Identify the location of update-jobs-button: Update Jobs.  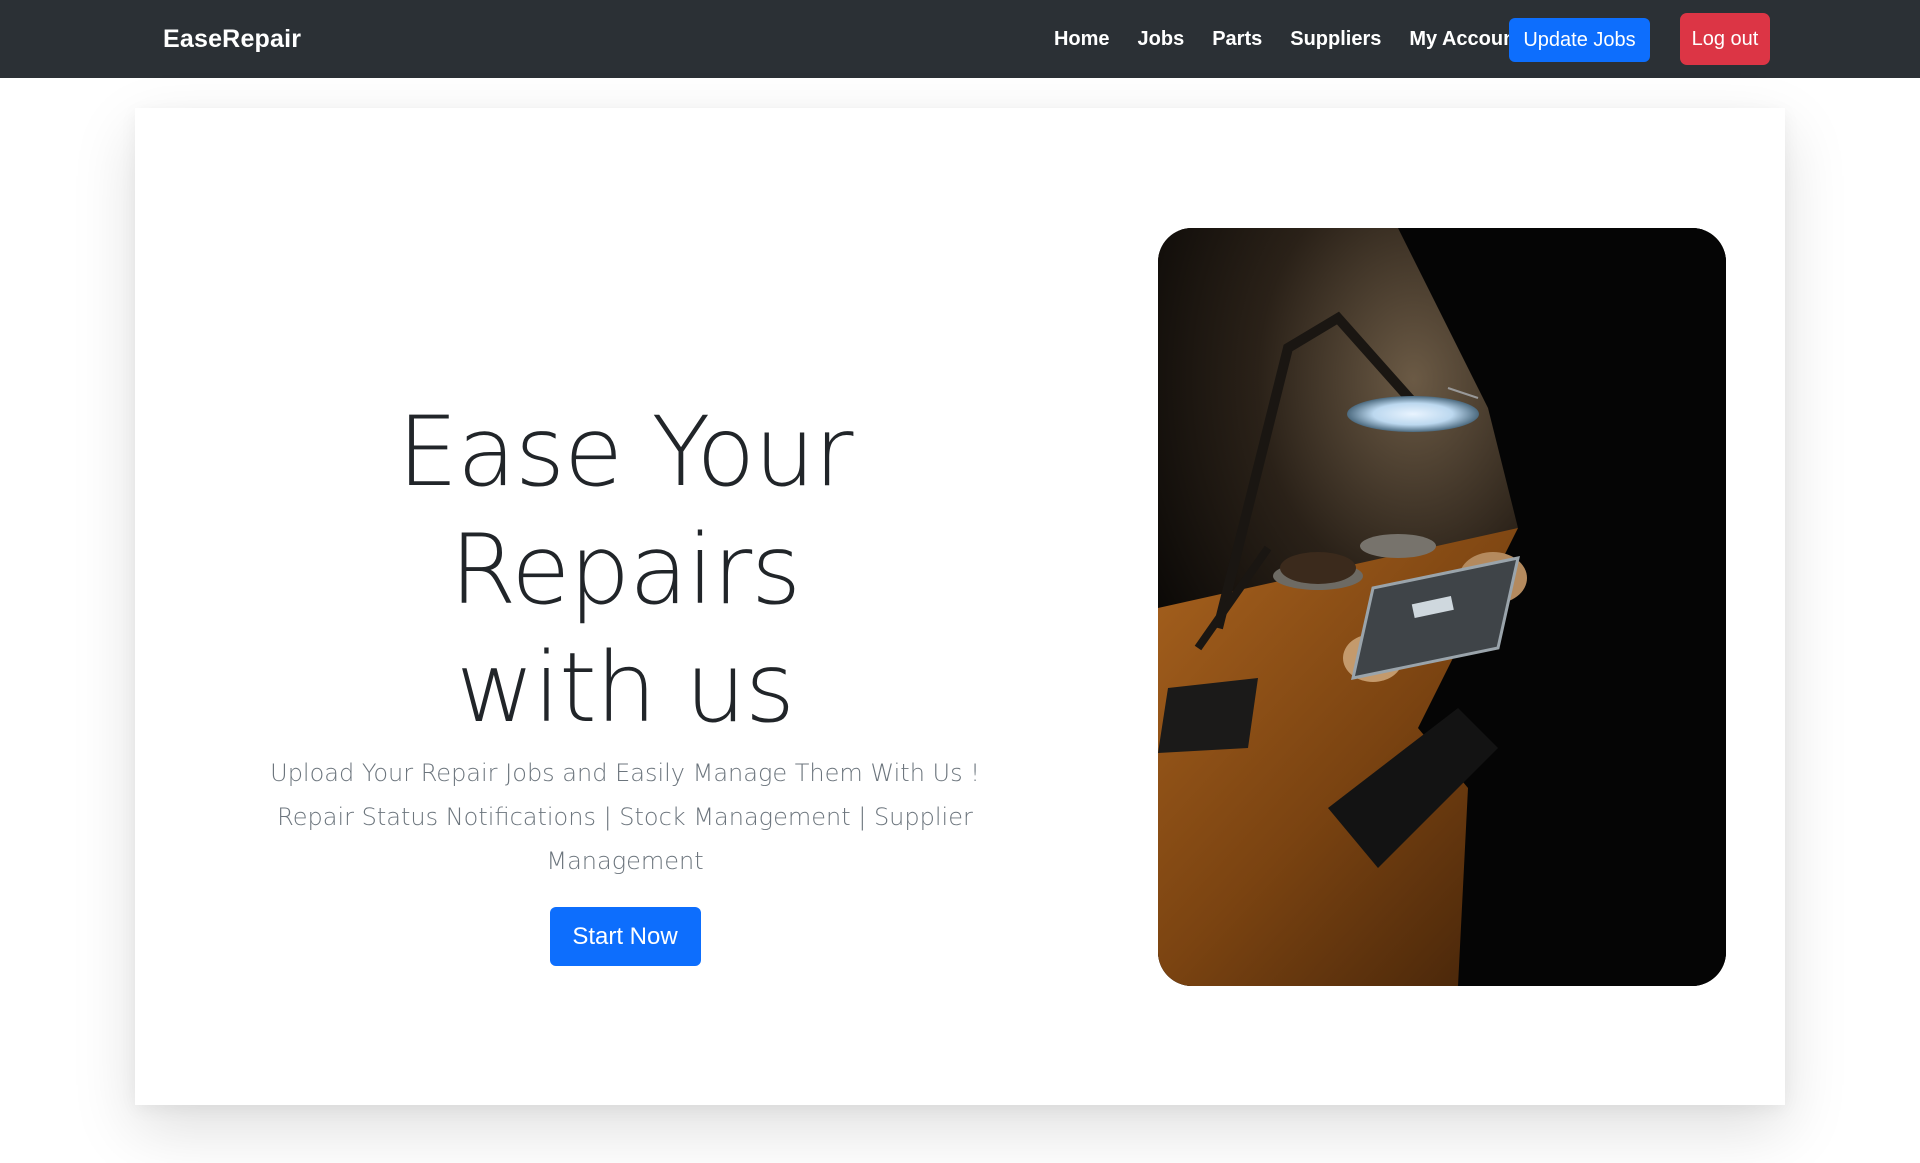
(1579, 40).